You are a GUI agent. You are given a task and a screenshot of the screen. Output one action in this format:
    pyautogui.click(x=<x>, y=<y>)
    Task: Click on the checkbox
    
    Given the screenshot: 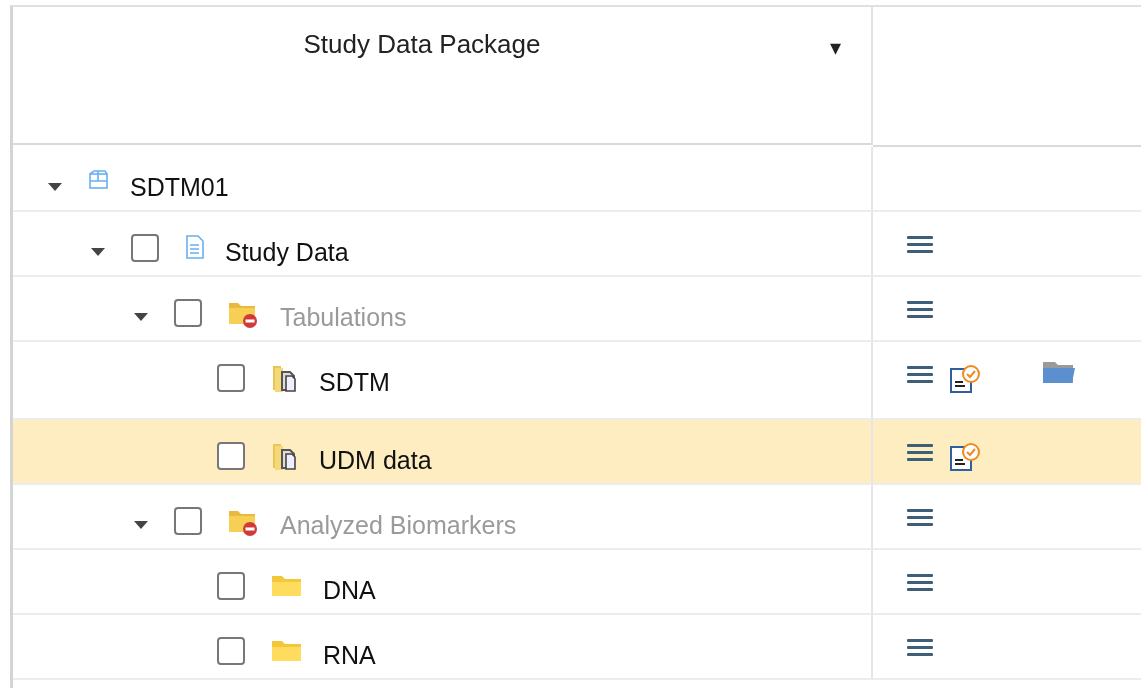 What is the action you would take?
    pyautogui.click(x=145, y=248)
    